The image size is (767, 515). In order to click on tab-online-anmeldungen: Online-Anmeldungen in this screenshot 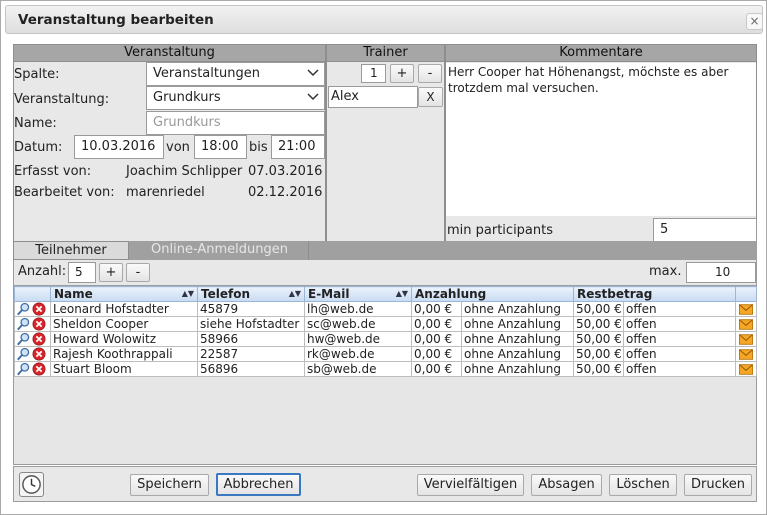, I will do `click(220, 250)`.